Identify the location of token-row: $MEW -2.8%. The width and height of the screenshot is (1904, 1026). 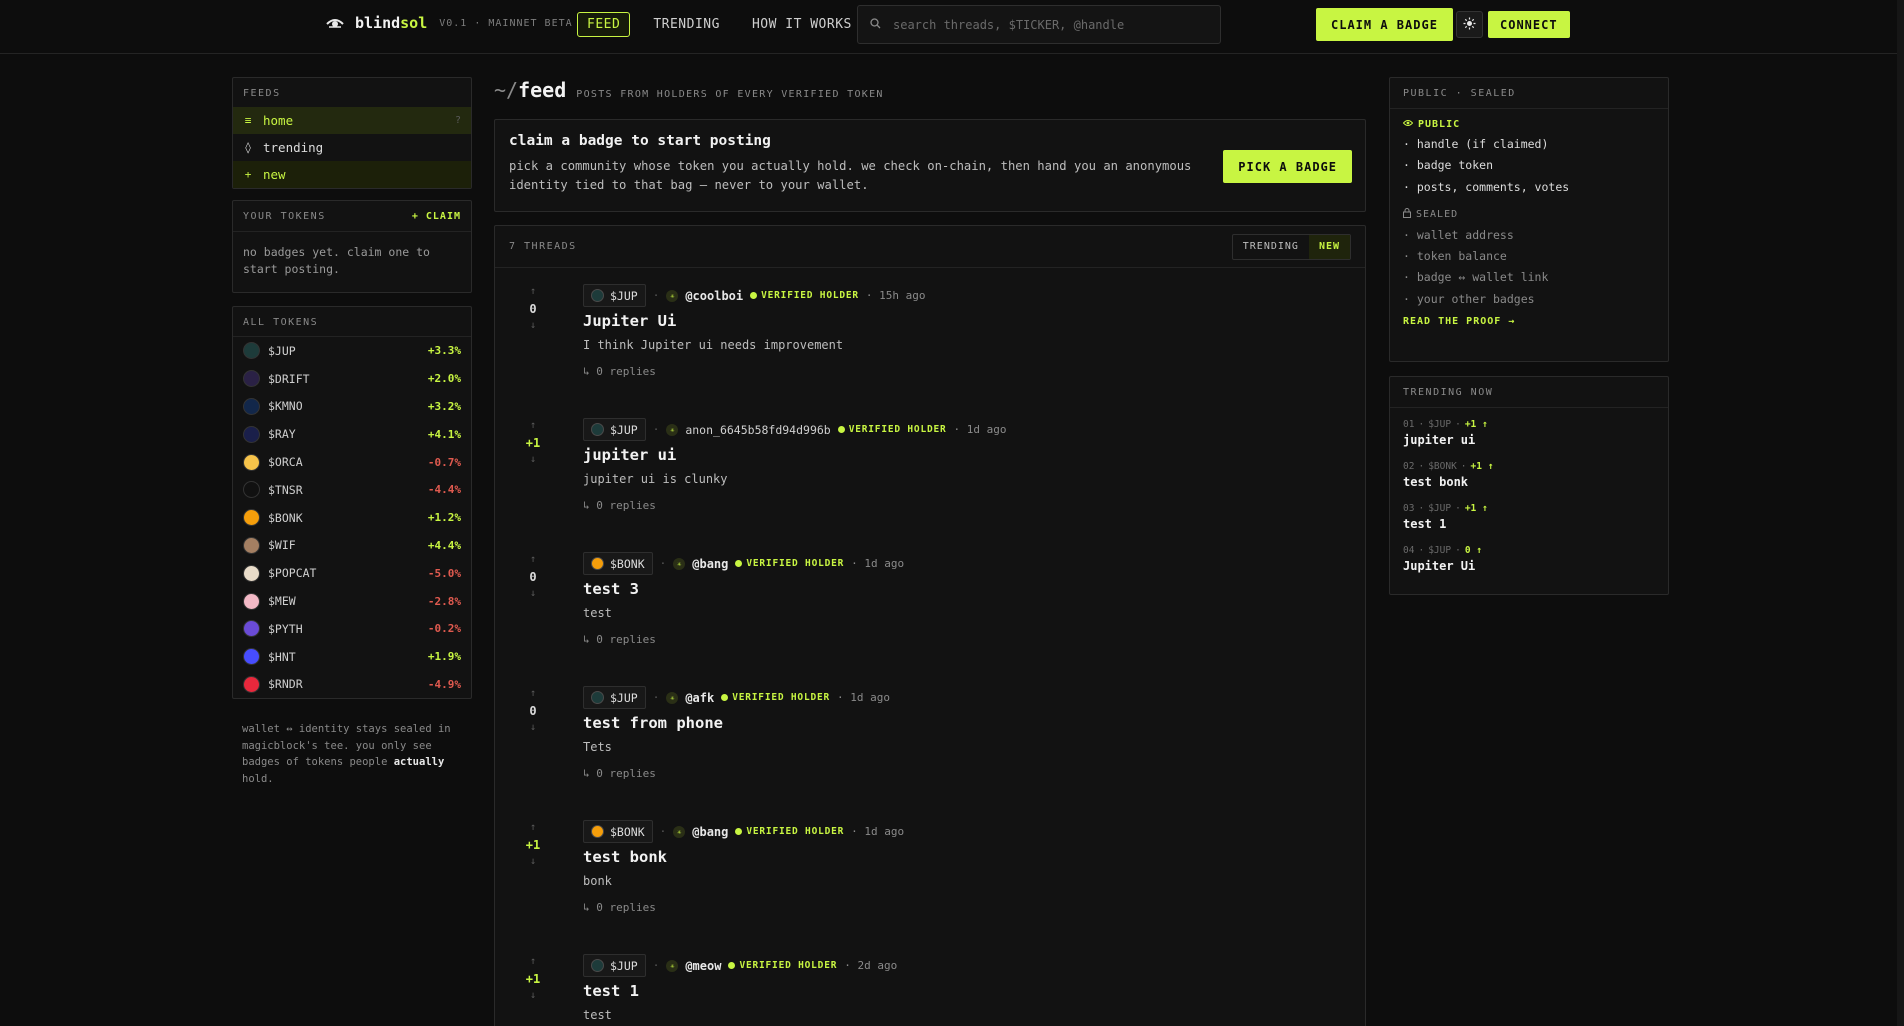
(352, 601).